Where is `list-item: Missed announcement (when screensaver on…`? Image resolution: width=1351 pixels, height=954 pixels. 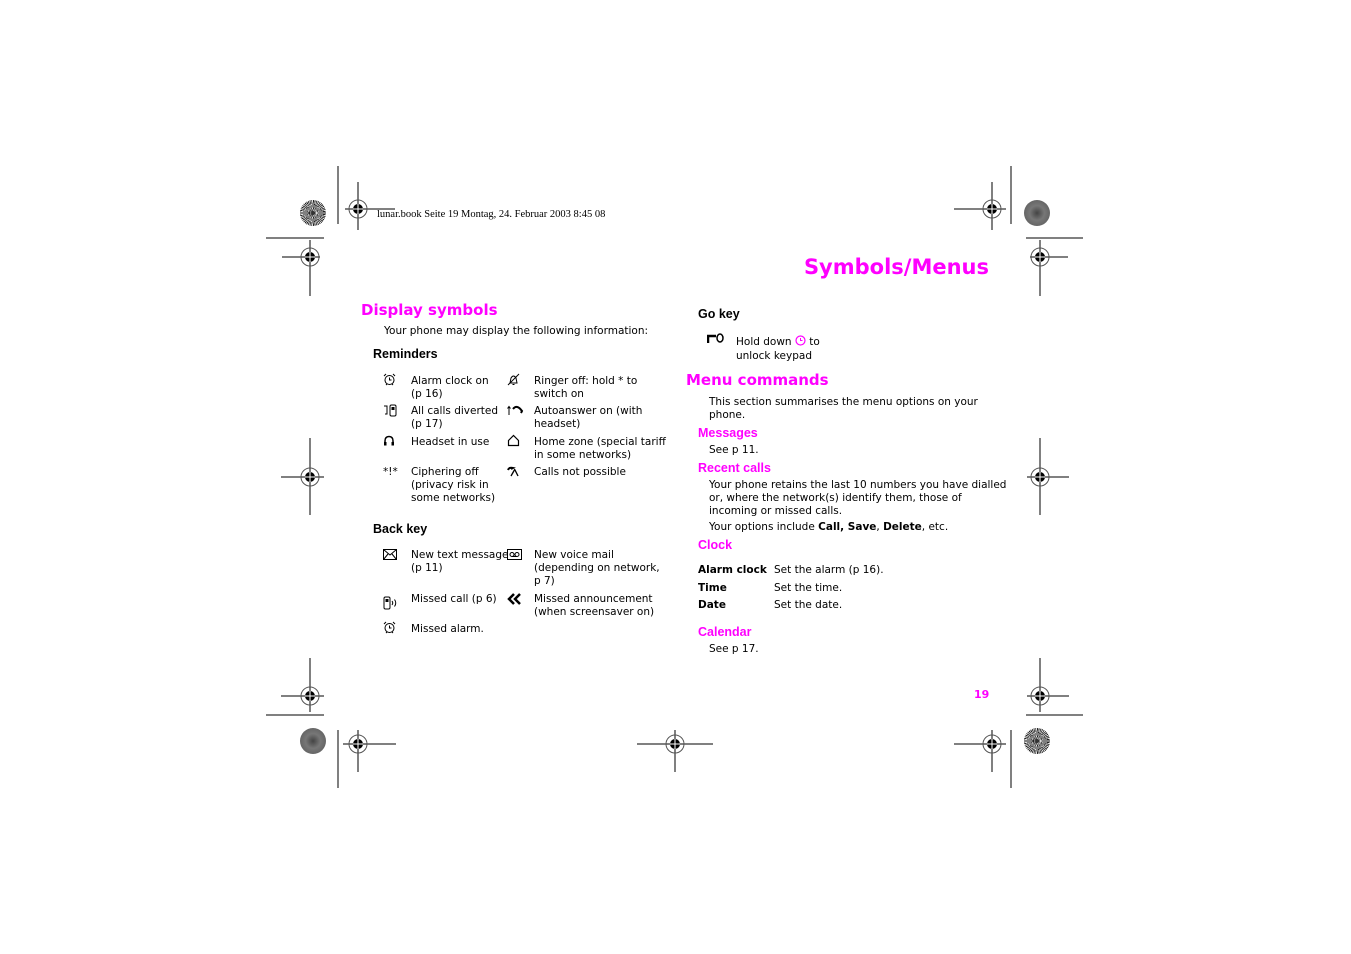
list-item: Missed announcement (when screensaver on… is located at coordinates (594, 605).